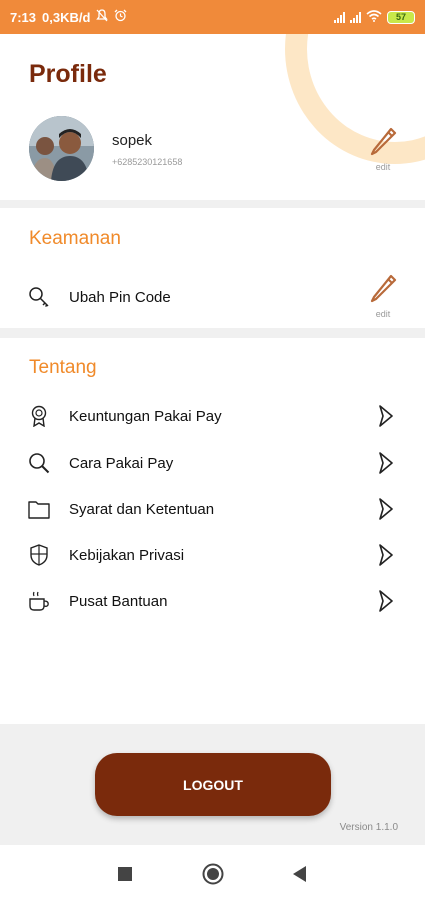 The height and width of the screenshot is (900, 425). What do you see at coordinates (120, 297) in the screenshot?
I see `change-pin-label: Ubah Pin Code` at bounding box center [120, 297].